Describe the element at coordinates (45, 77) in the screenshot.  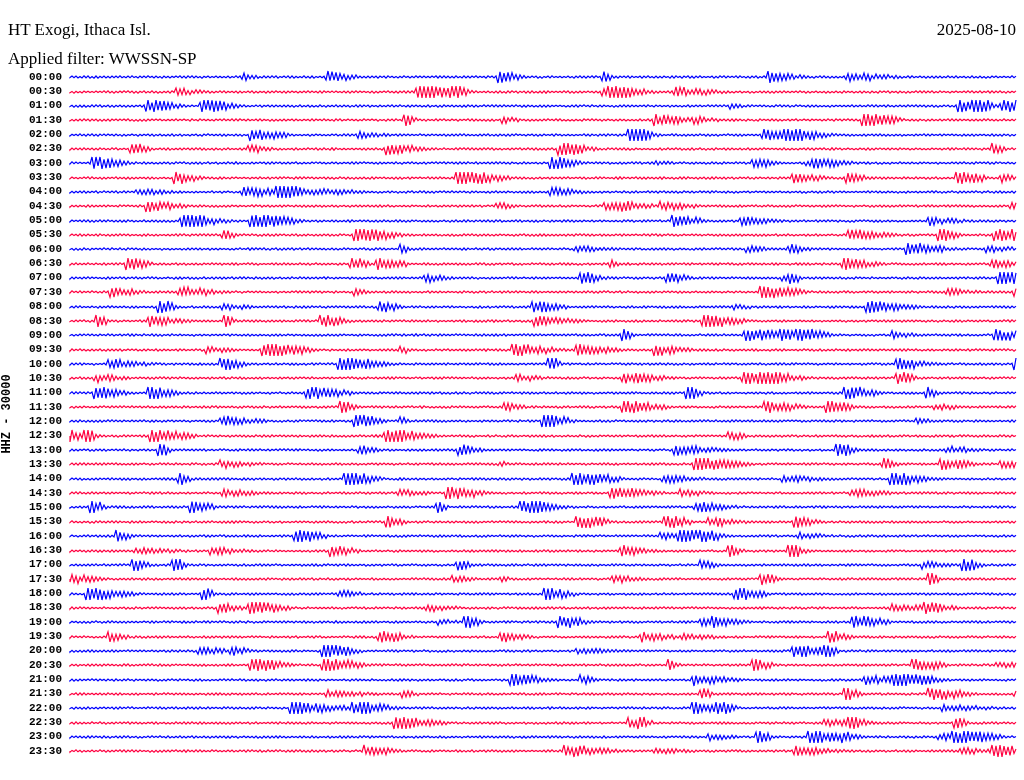
I see `time-label: 00:00` at that location.